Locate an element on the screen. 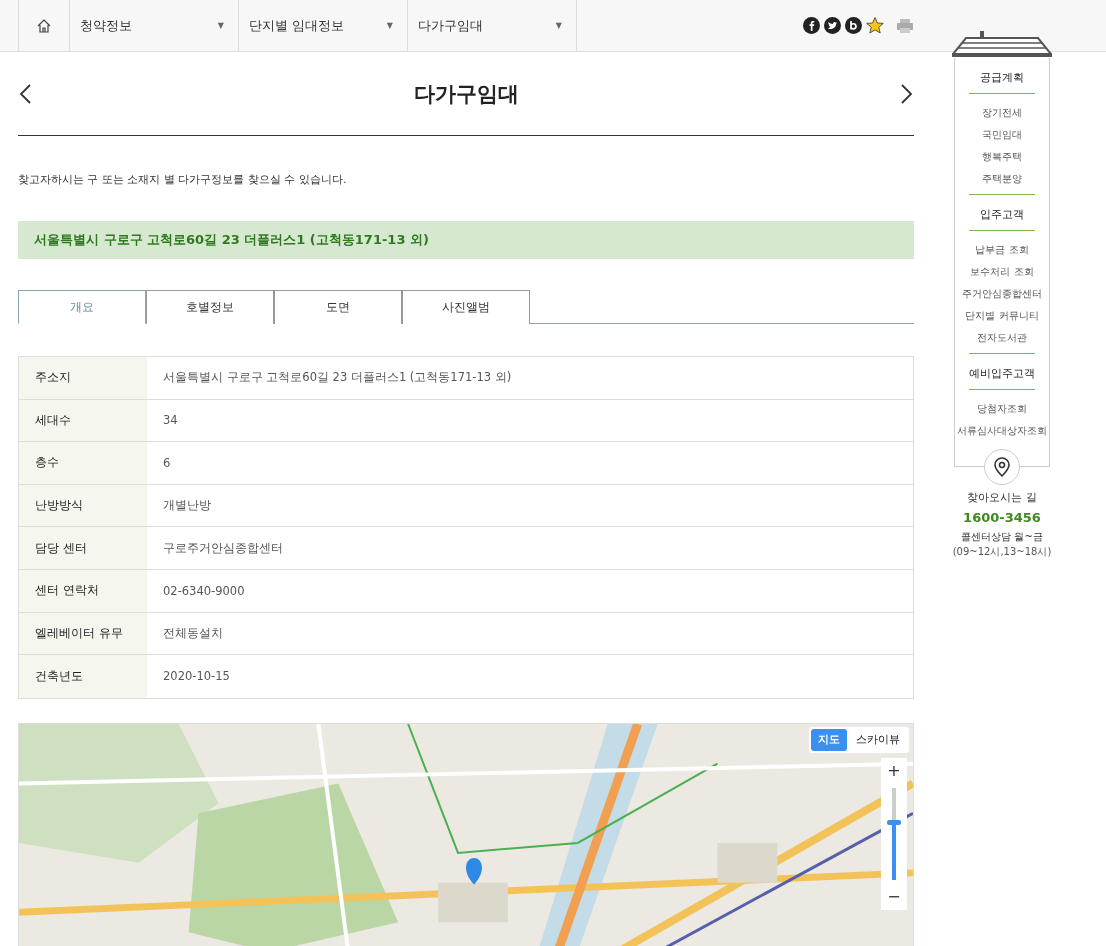  quick-menu-heading: 예비입주고객 is located at coordinates (1002, 372).